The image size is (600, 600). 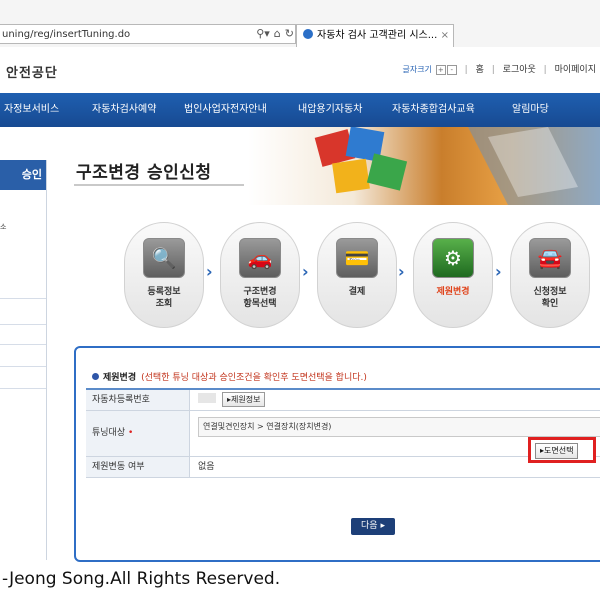 I want to click on step-spec-change: ⚙ 제원변경, so click(x=453, y=275).